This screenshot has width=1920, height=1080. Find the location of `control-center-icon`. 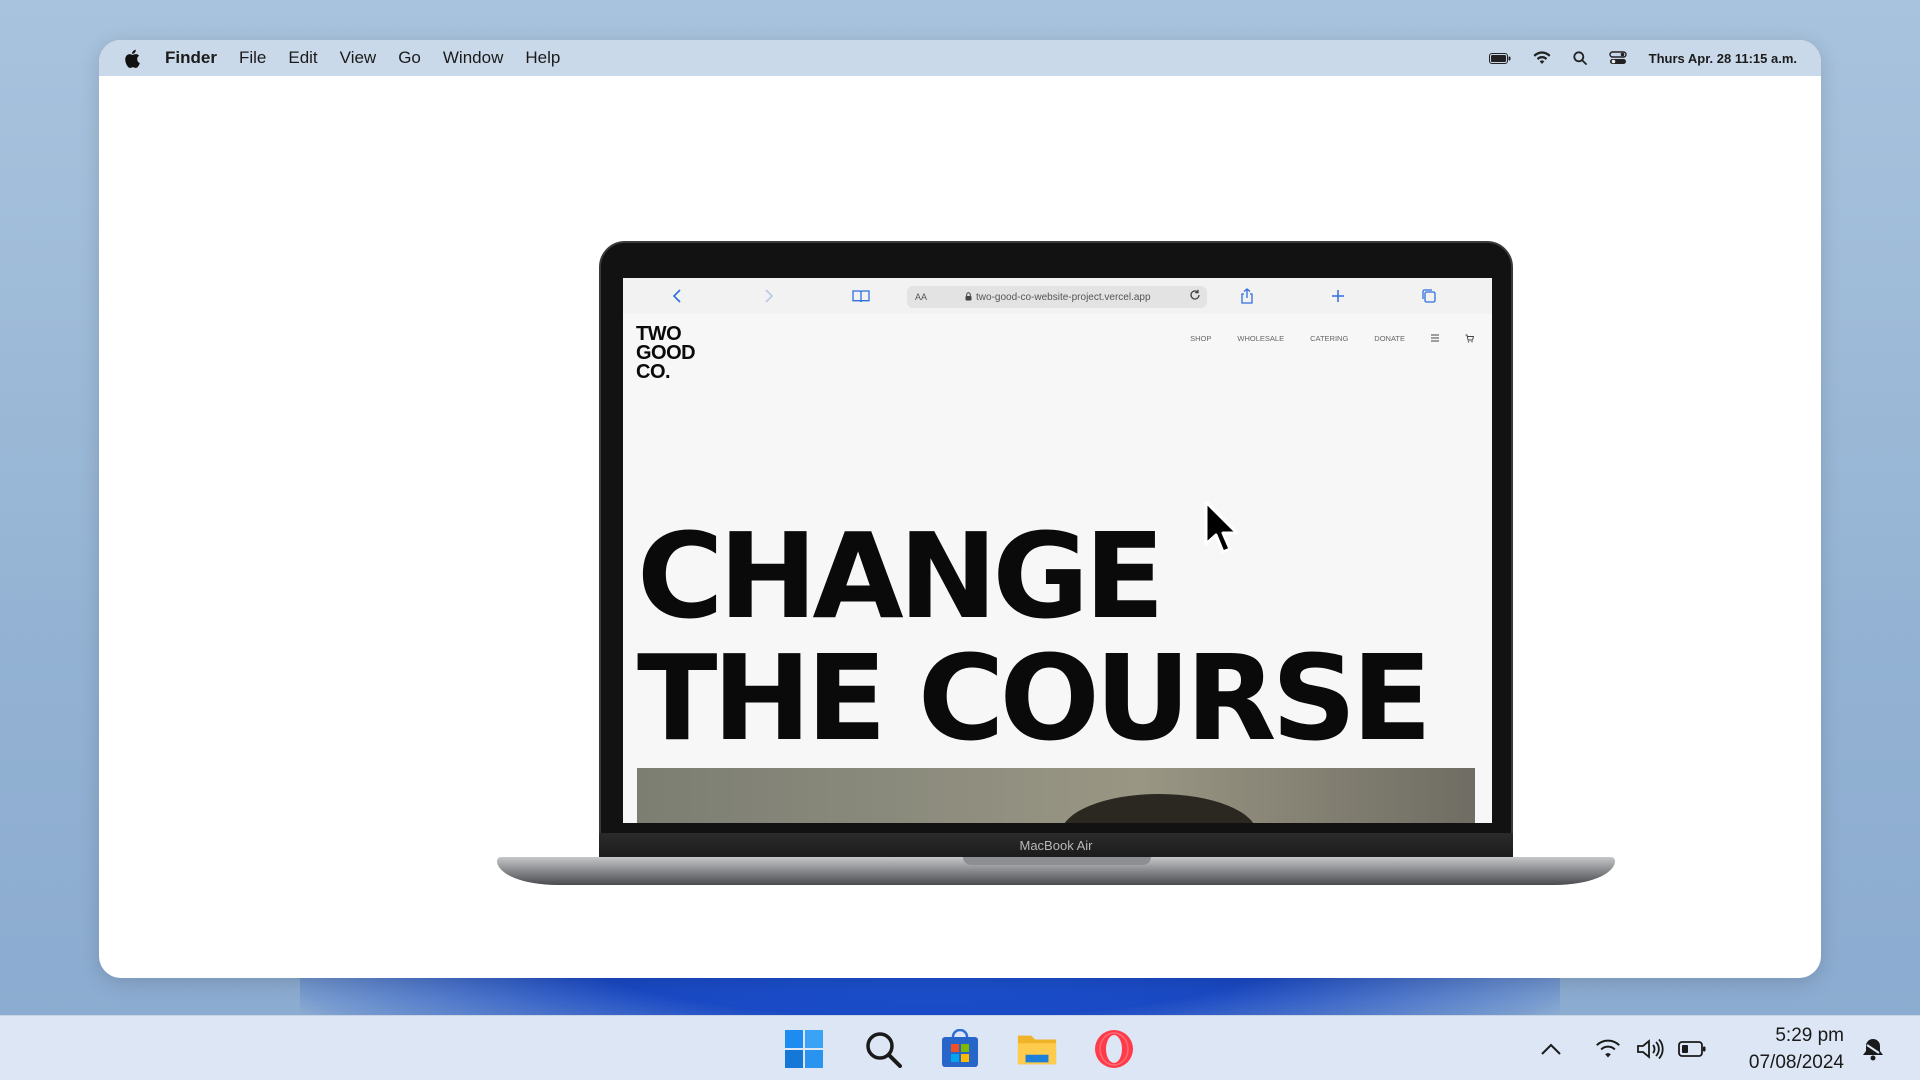

control-center-icon is located at coordinates (1617, 58).